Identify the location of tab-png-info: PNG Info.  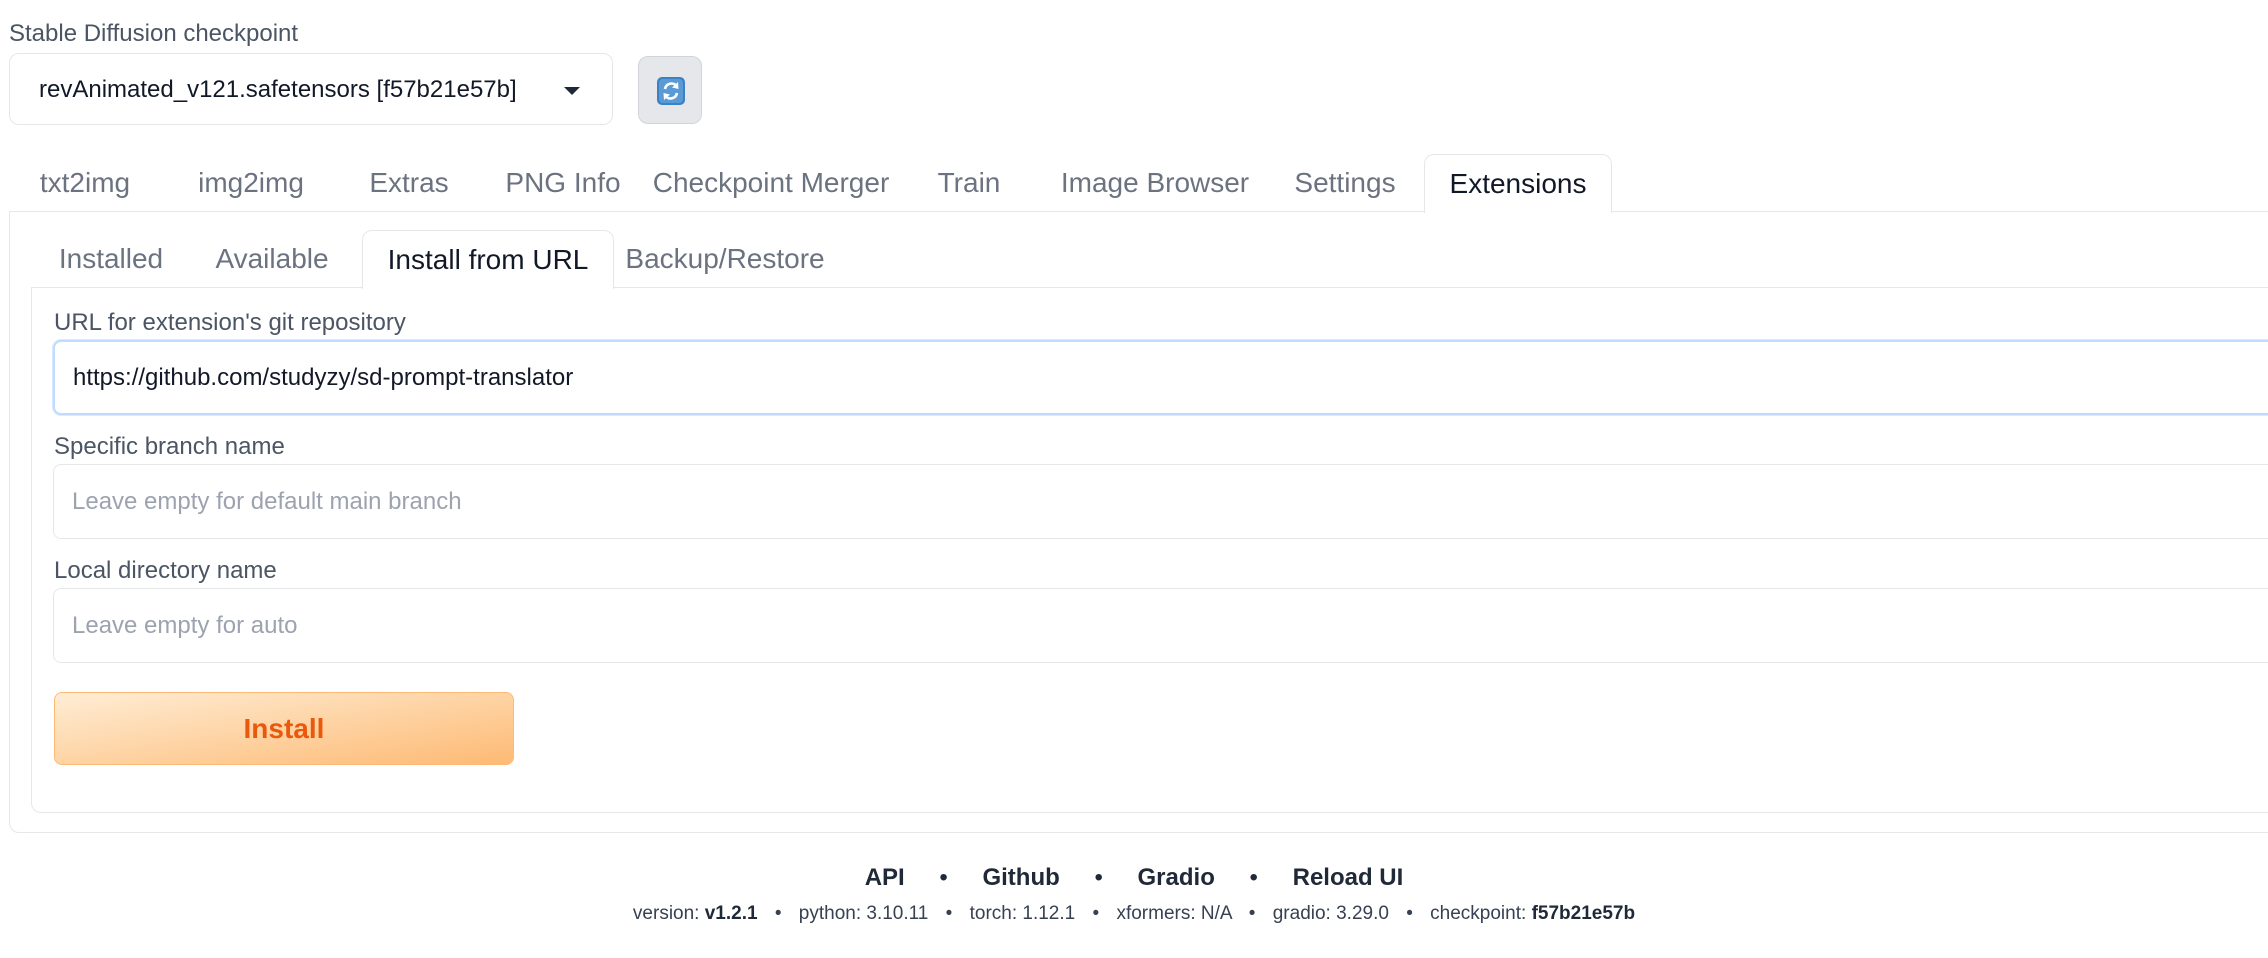
(563, 183).